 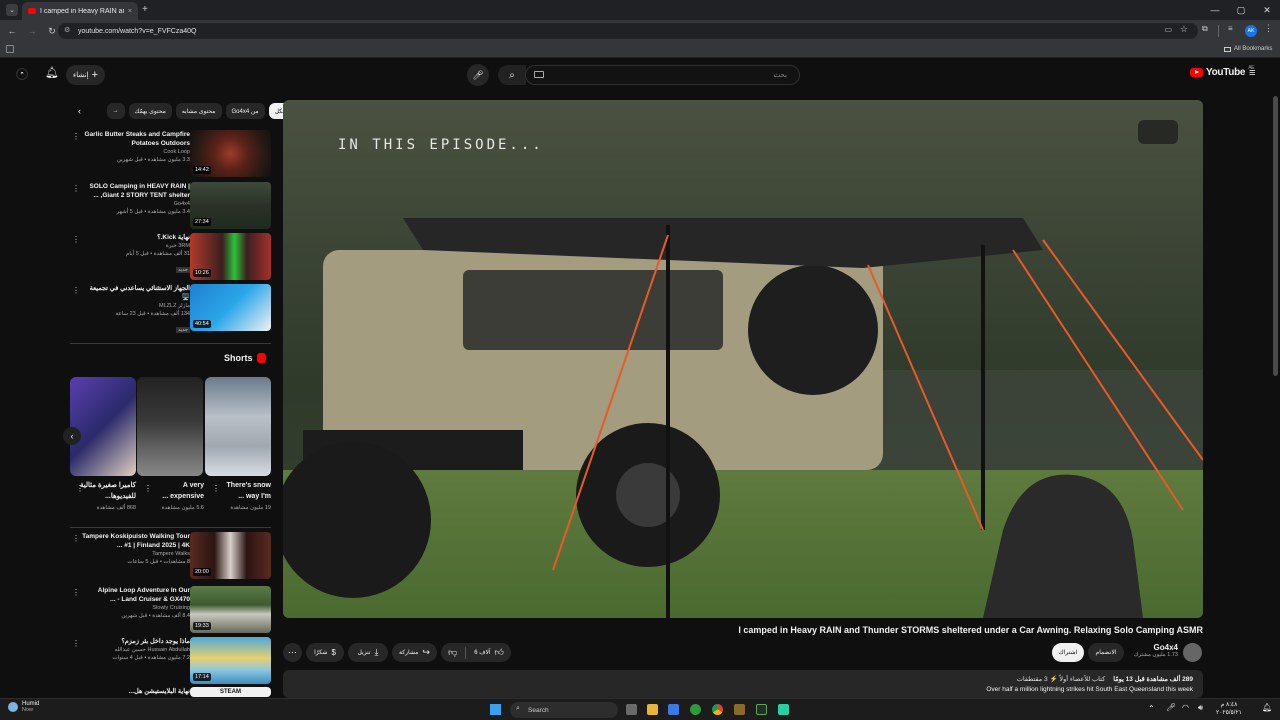 I want to click on video-thumbnail: 27:34, so click(x=230, y=205).